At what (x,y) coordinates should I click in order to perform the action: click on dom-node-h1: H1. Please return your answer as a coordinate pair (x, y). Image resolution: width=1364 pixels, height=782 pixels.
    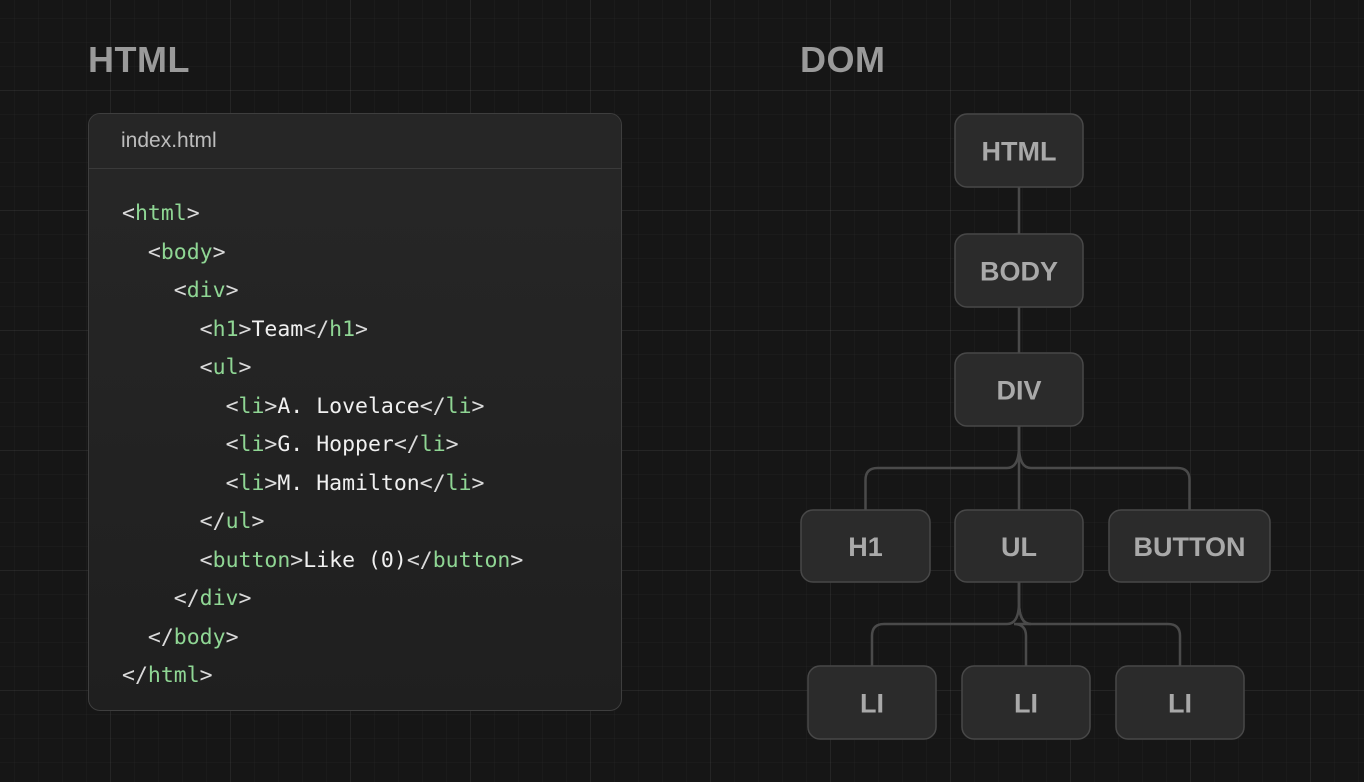
    Looking at the image, I should click on (865, 546).